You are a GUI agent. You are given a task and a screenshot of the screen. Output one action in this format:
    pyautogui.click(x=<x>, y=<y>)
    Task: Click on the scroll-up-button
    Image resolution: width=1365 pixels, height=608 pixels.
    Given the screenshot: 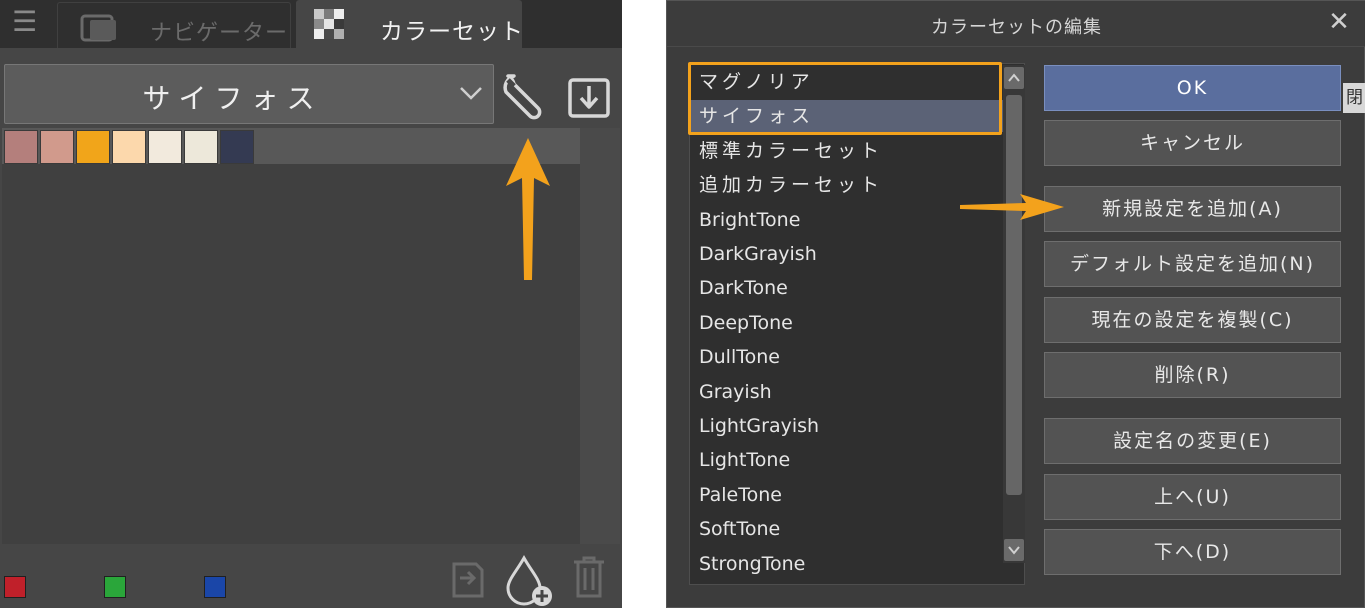 What is the action you would take?
    pyautogui.click(x=1014, y=78)
    